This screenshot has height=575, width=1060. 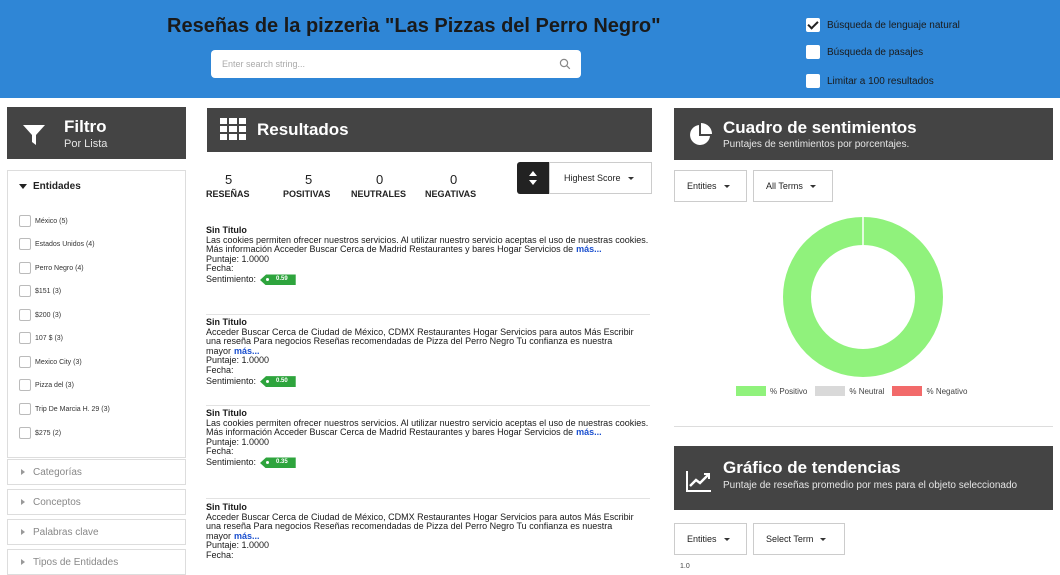 I want to click on legend-positive: % Positivo, so click(x=771, y=391).